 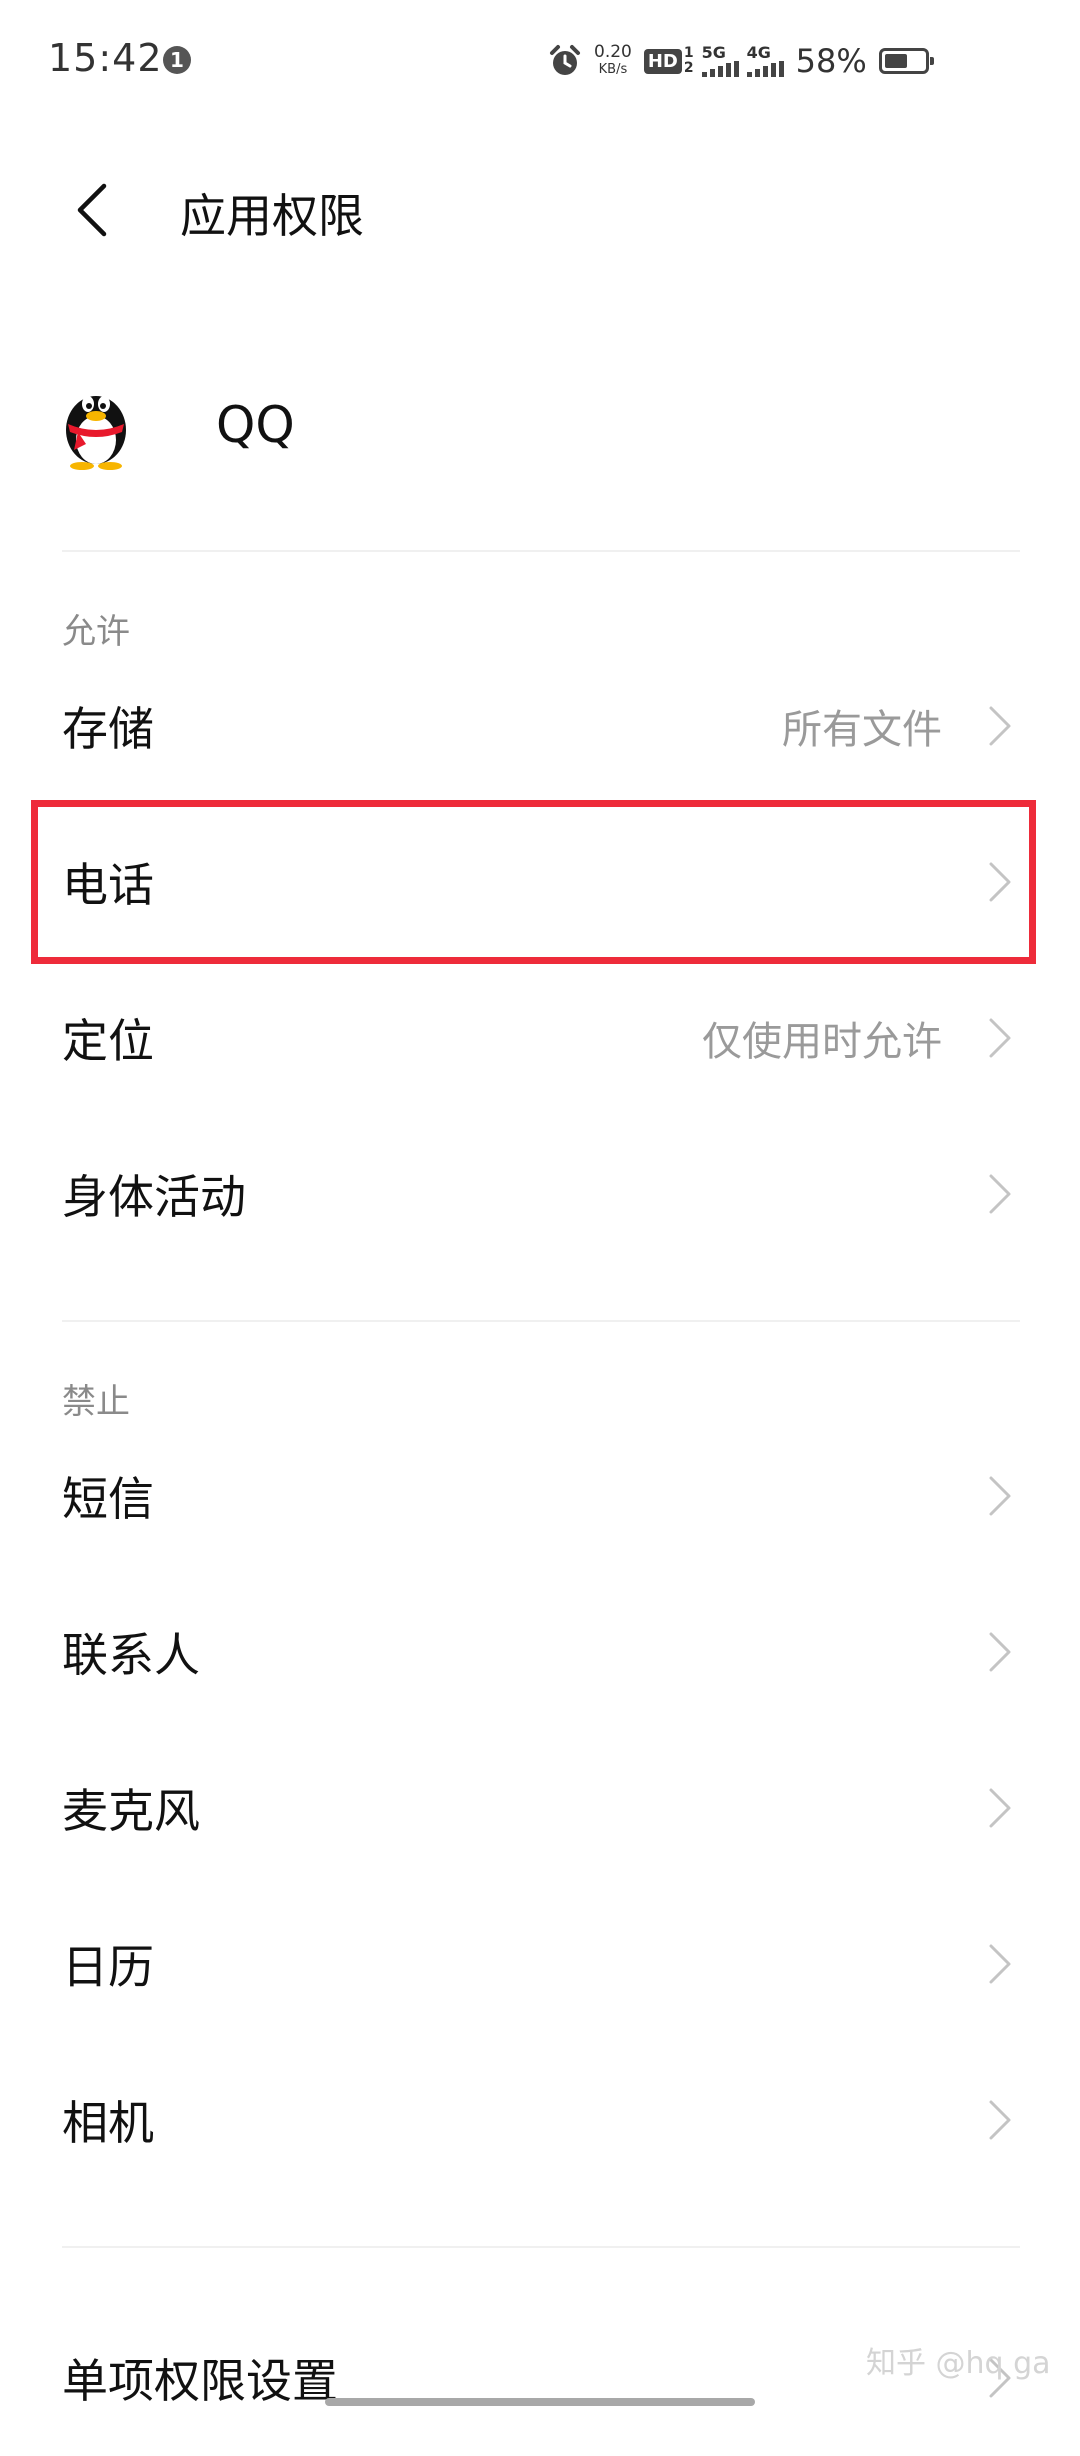 I want to click on permission-label: 存储, so click(x=108, y=729).